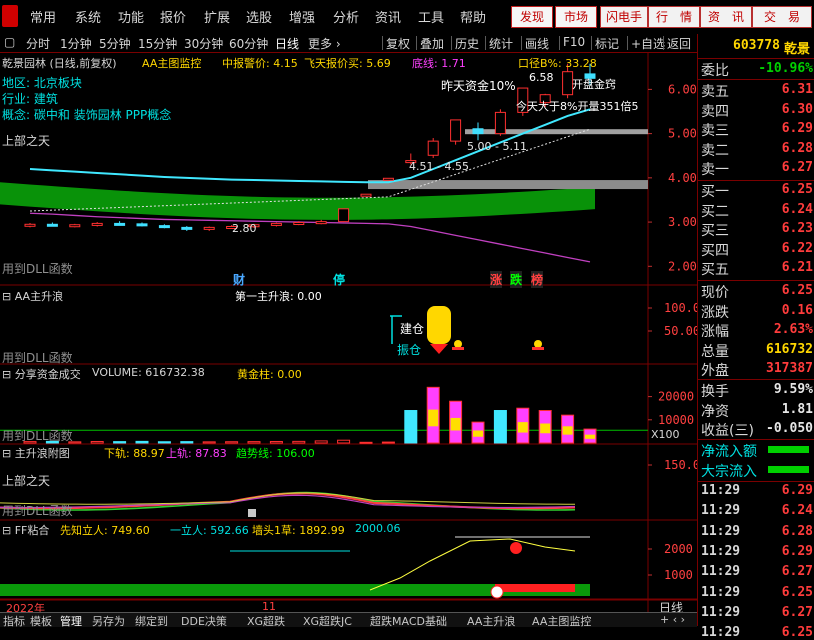 Image resolution: width=814 pixels, height=640 pixels. I want to click on menu-button-2: 资 讯, so click(726, 17).